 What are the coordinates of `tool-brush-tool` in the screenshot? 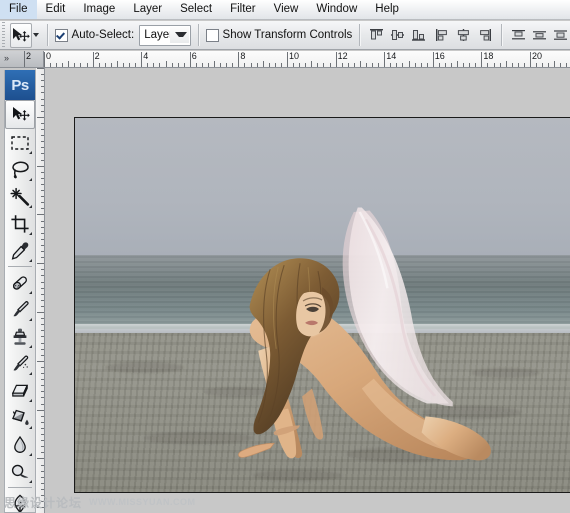 It's located at (20, 309).